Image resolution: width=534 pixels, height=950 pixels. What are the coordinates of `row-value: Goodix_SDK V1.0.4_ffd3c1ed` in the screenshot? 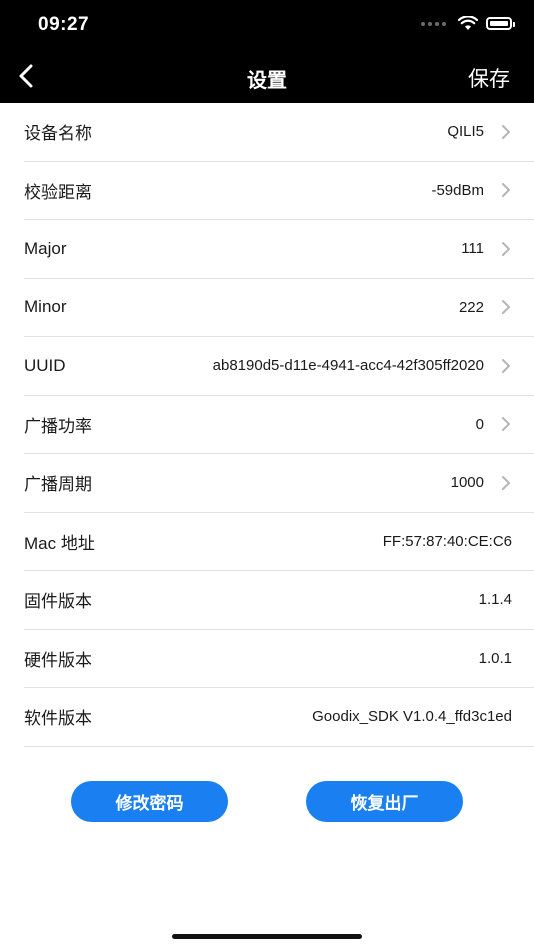 It's located at (412, 717).